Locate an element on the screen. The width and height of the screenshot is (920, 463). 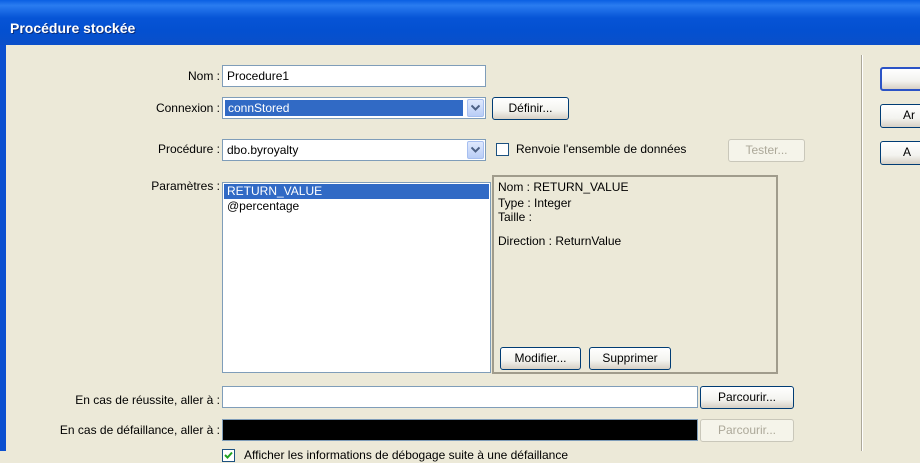
list-item: @percentage is located at coordinates (356, 206).